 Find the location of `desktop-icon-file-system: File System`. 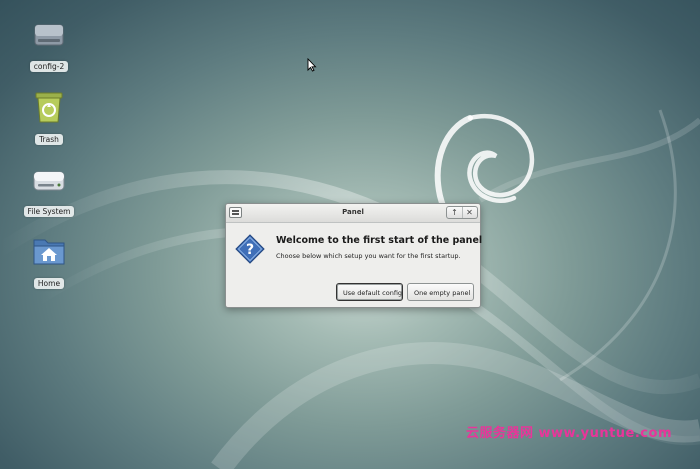

desktop-icon-file-system: File System is located at coordinates (49, 190).